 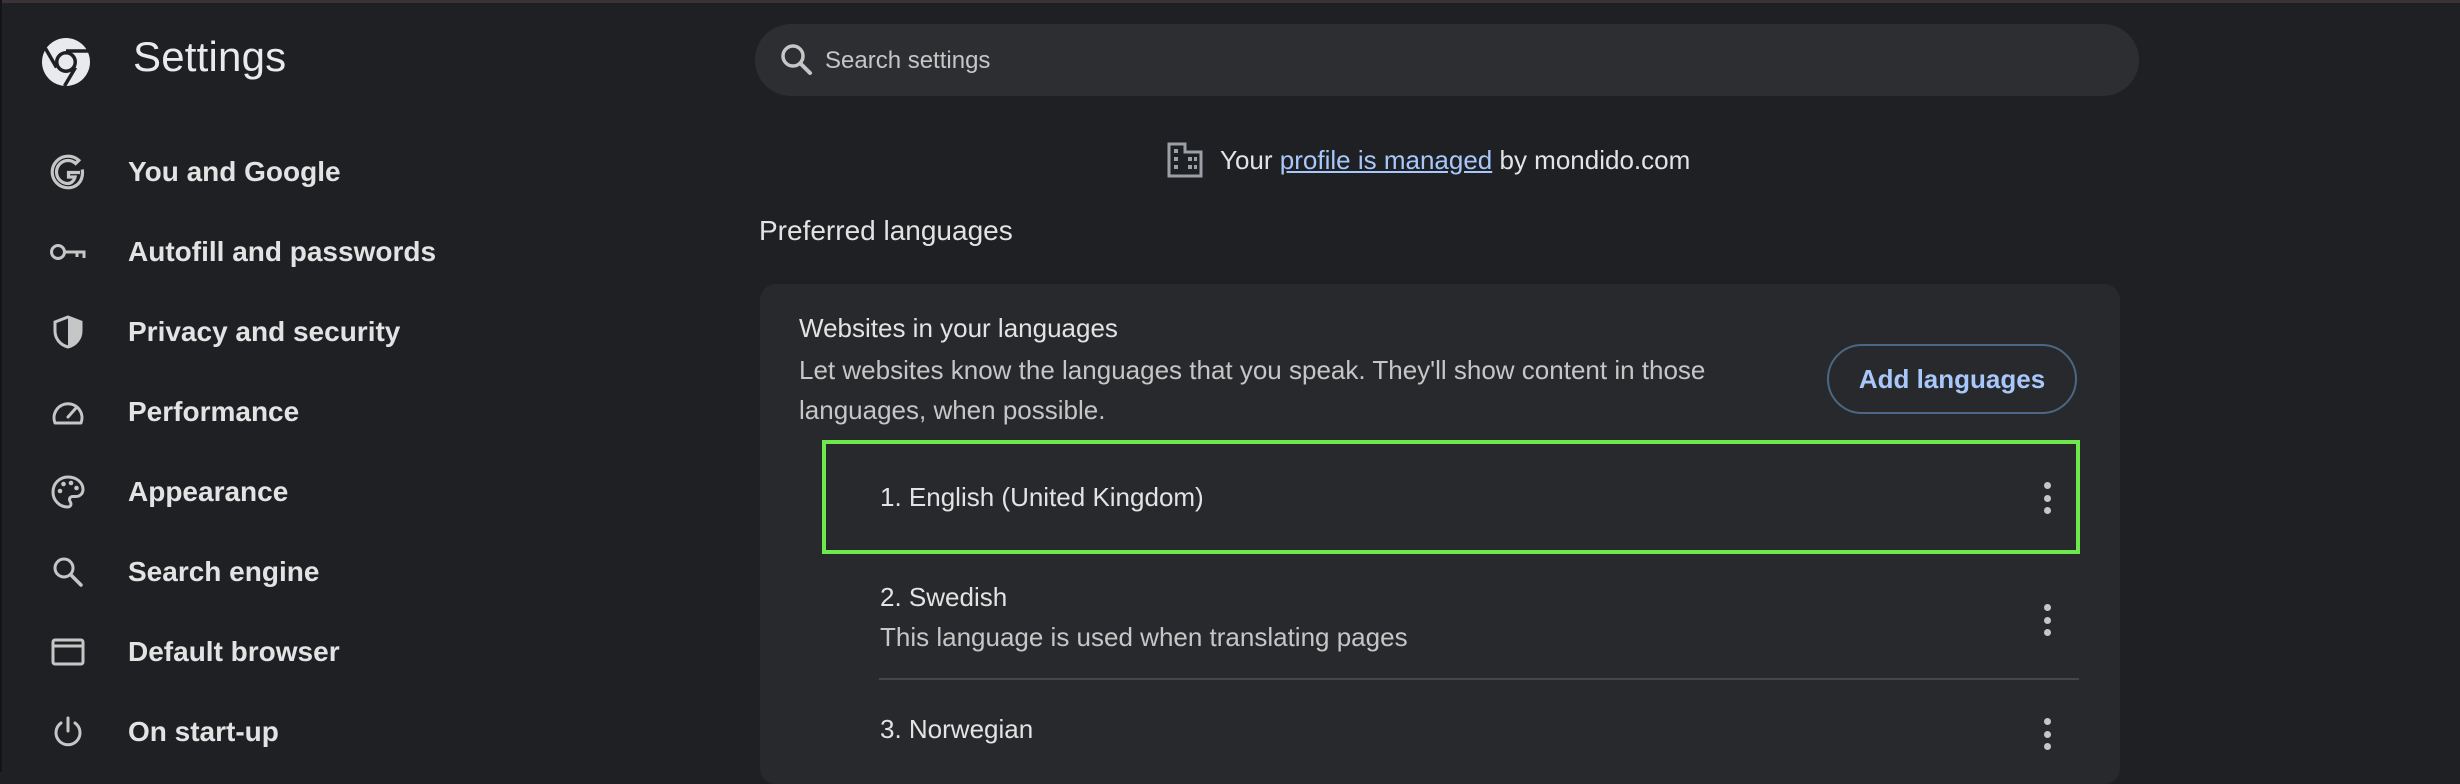 What do you see at coordinates (282, 251) in the screenshot?
I see `sidebar-item-label: Autofill and passwords` at bounding box center [282, 251].